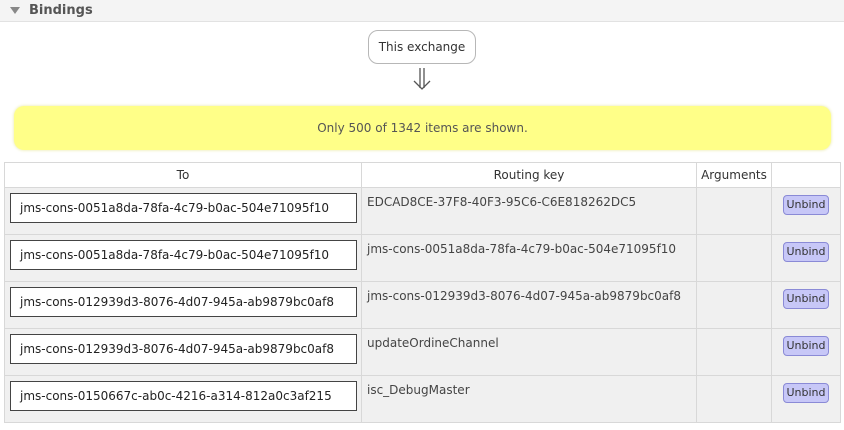 Image resolution: width=844 pixels, height=430 pixels. Describe the element at coordinates (422, 47) in the screenshot. I see `this-exchange-node: This exchange` at that location.